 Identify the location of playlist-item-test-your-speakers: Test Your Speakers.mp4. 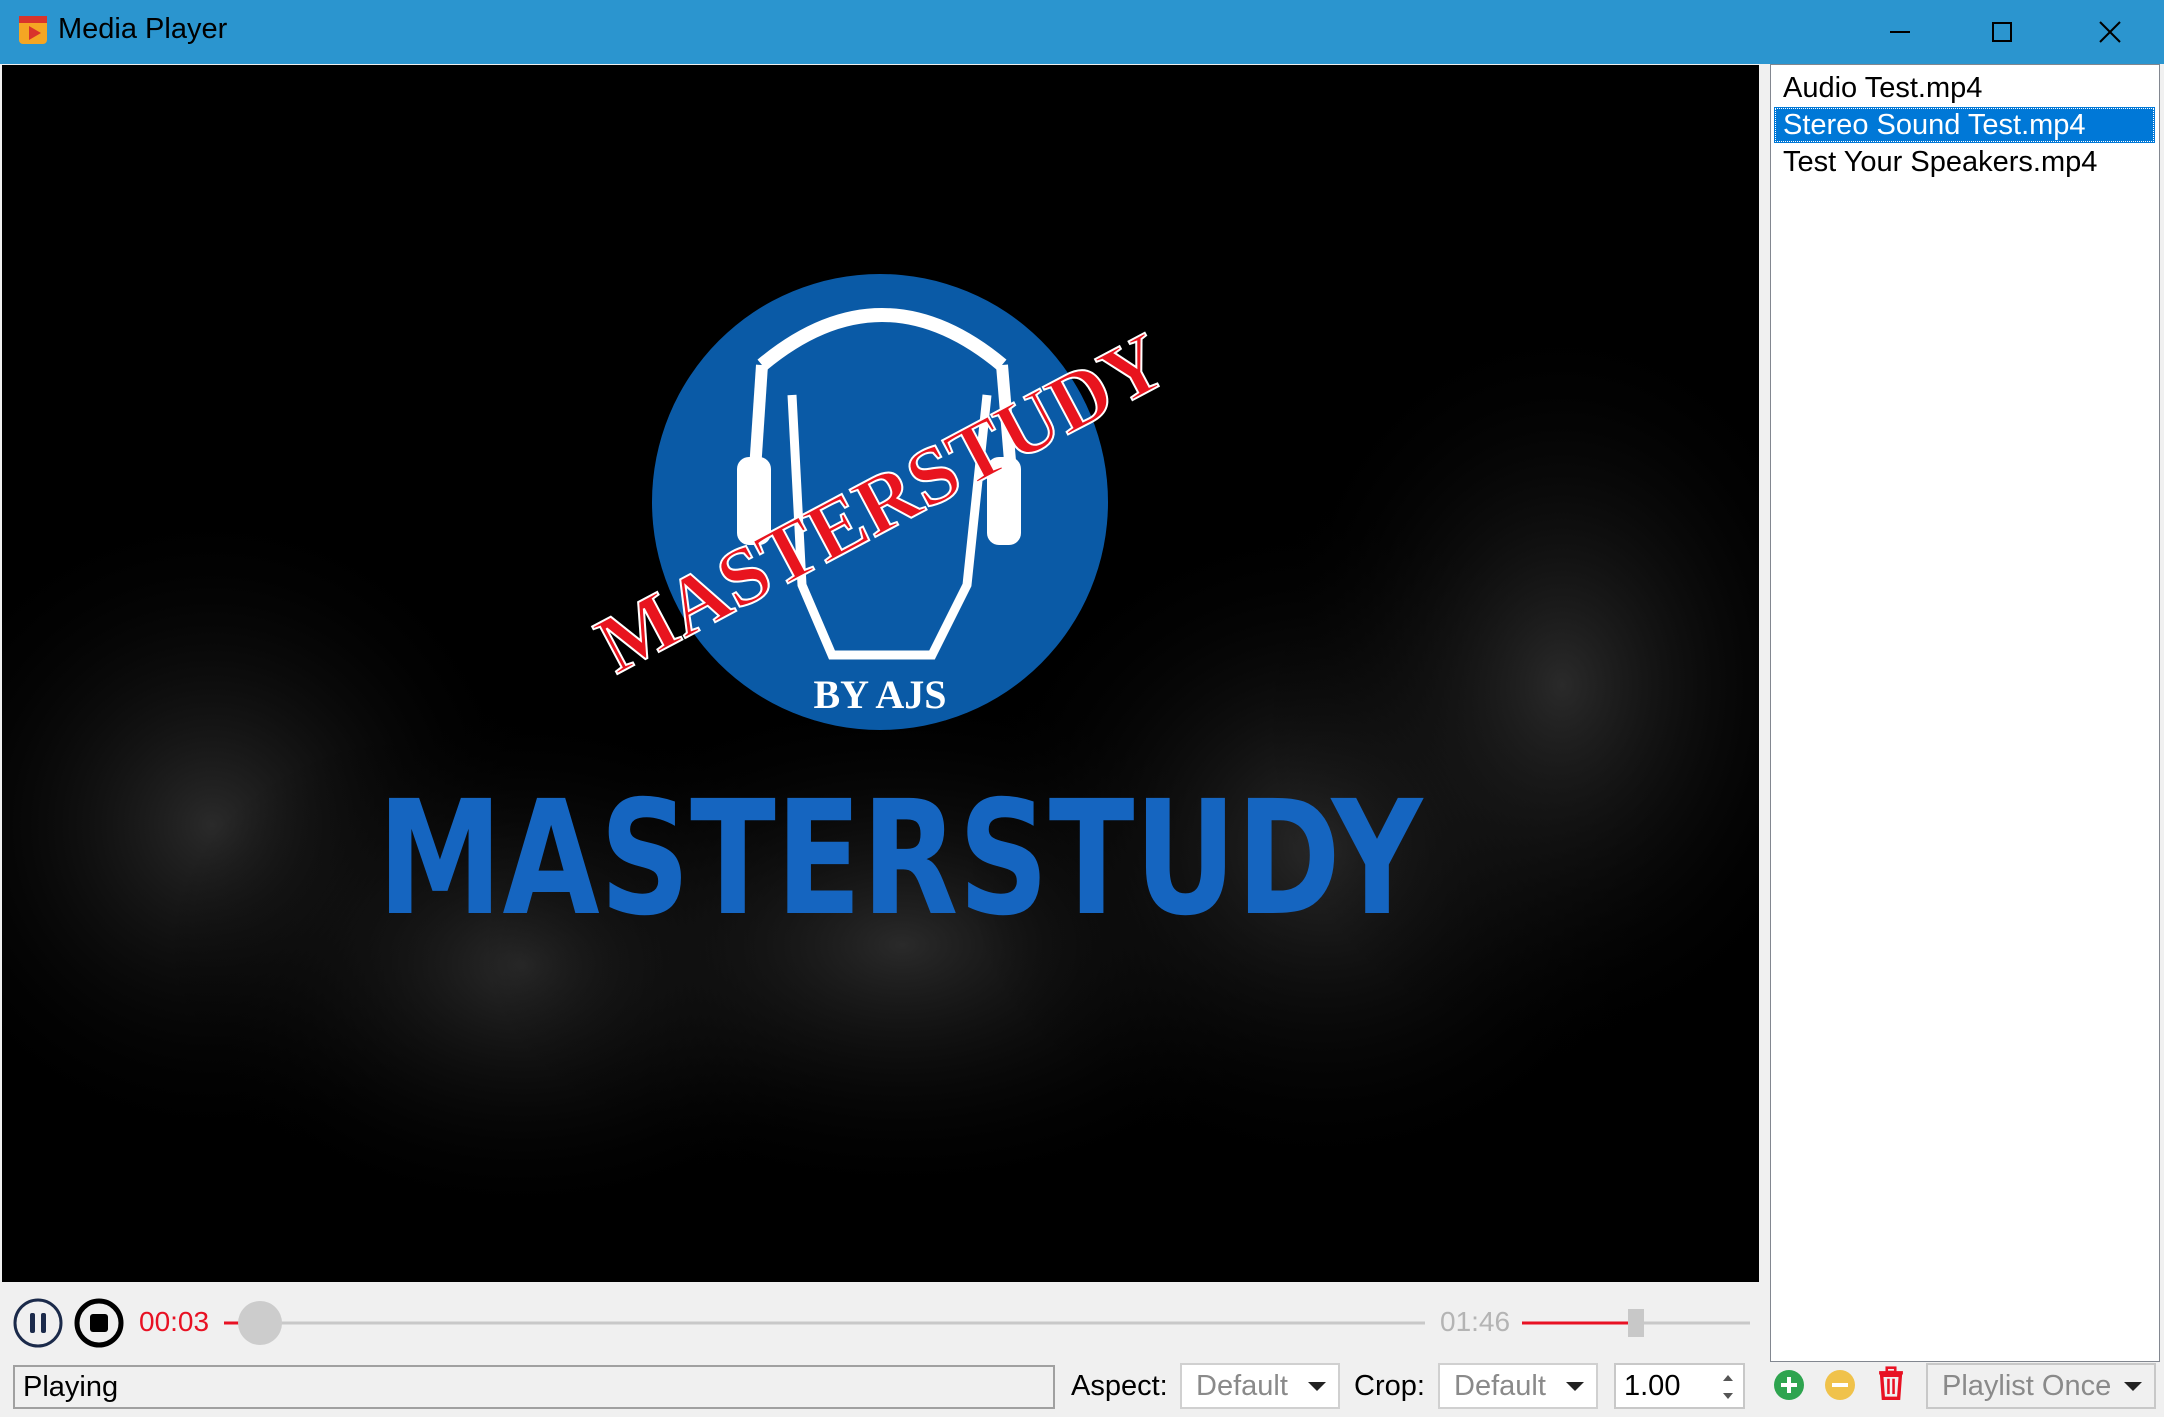
(1964, 162).